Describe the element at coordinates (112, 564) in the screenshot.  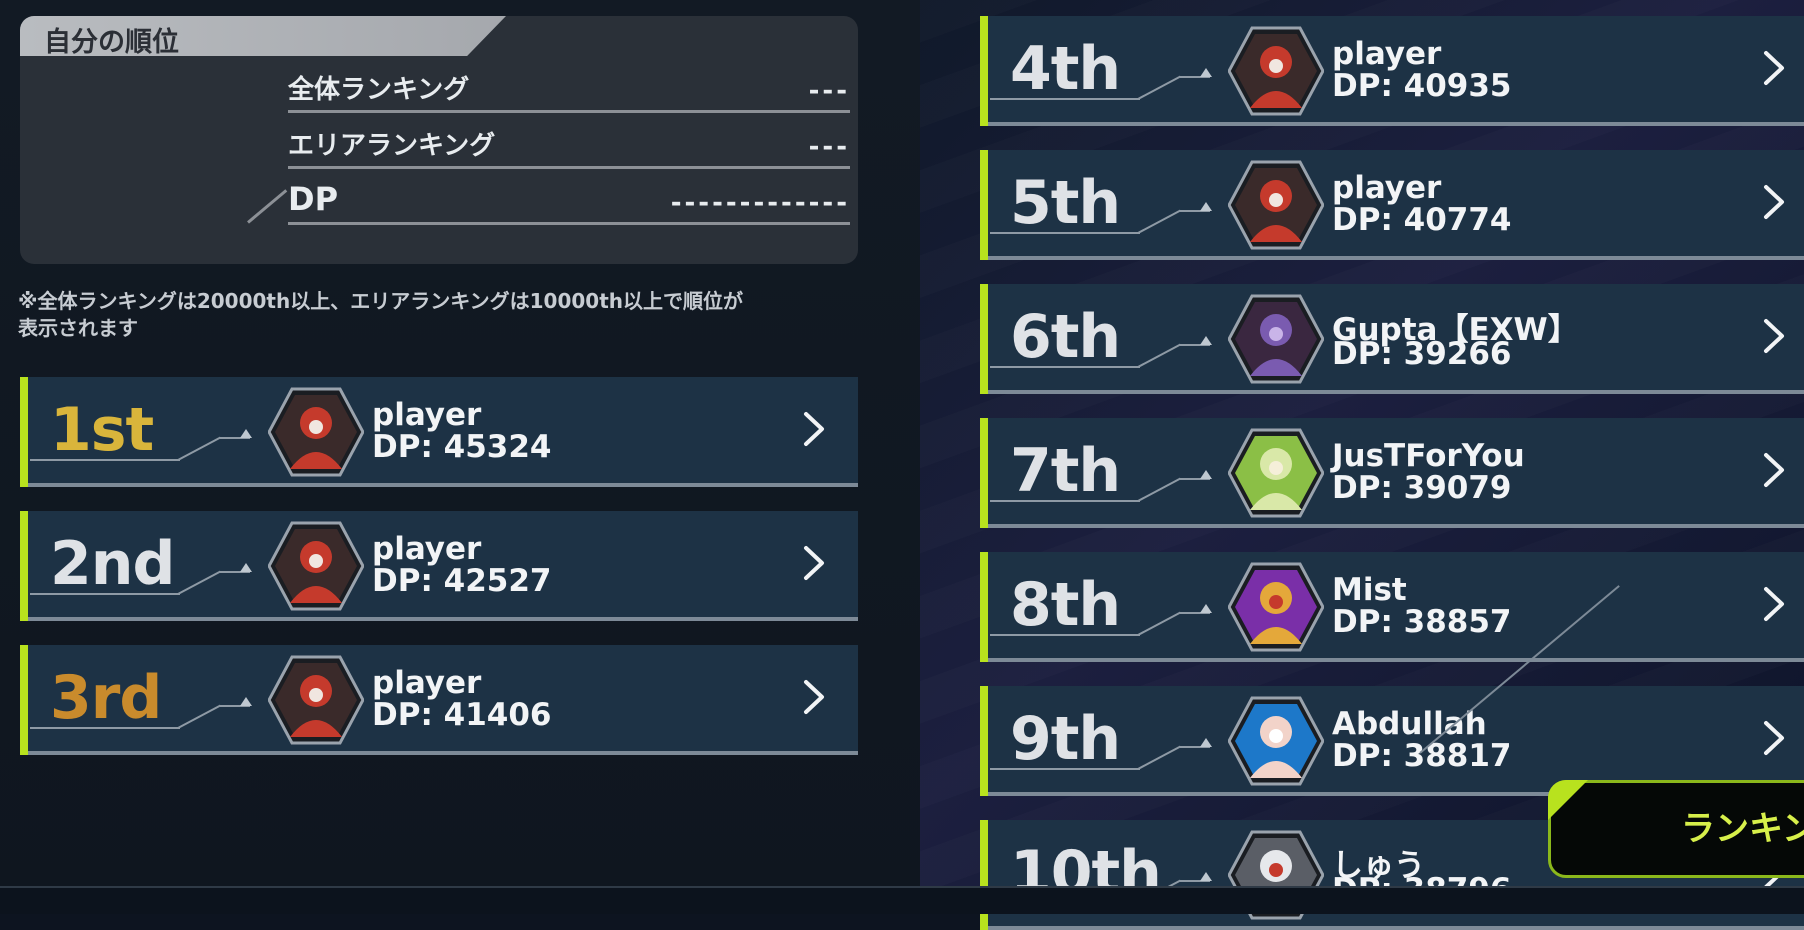
I see `rank-number: 2nd` at that location.